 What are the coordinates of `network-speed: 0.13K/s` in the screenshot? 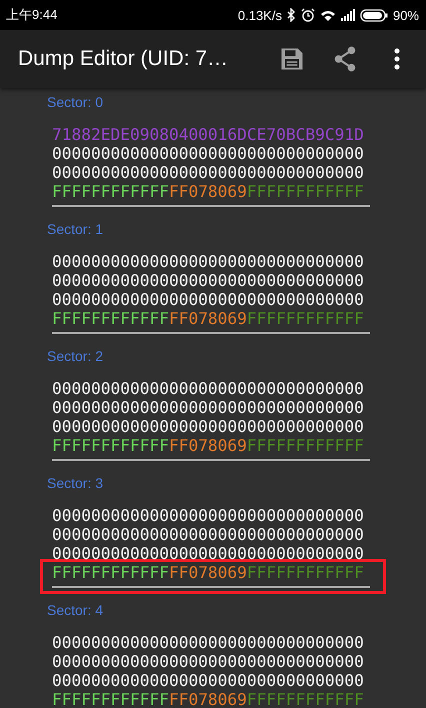 It's located at (260, 15).